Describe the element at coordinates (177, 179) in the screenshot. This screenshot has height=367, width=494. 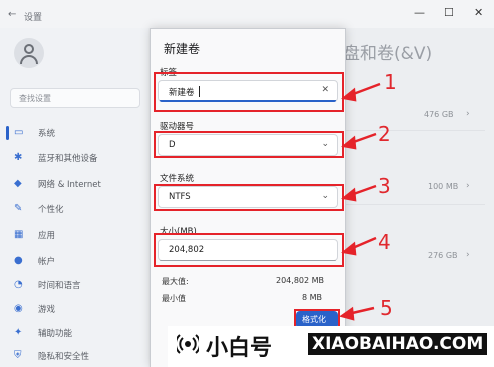
I see `file-system-label: 文件系统` at that location.